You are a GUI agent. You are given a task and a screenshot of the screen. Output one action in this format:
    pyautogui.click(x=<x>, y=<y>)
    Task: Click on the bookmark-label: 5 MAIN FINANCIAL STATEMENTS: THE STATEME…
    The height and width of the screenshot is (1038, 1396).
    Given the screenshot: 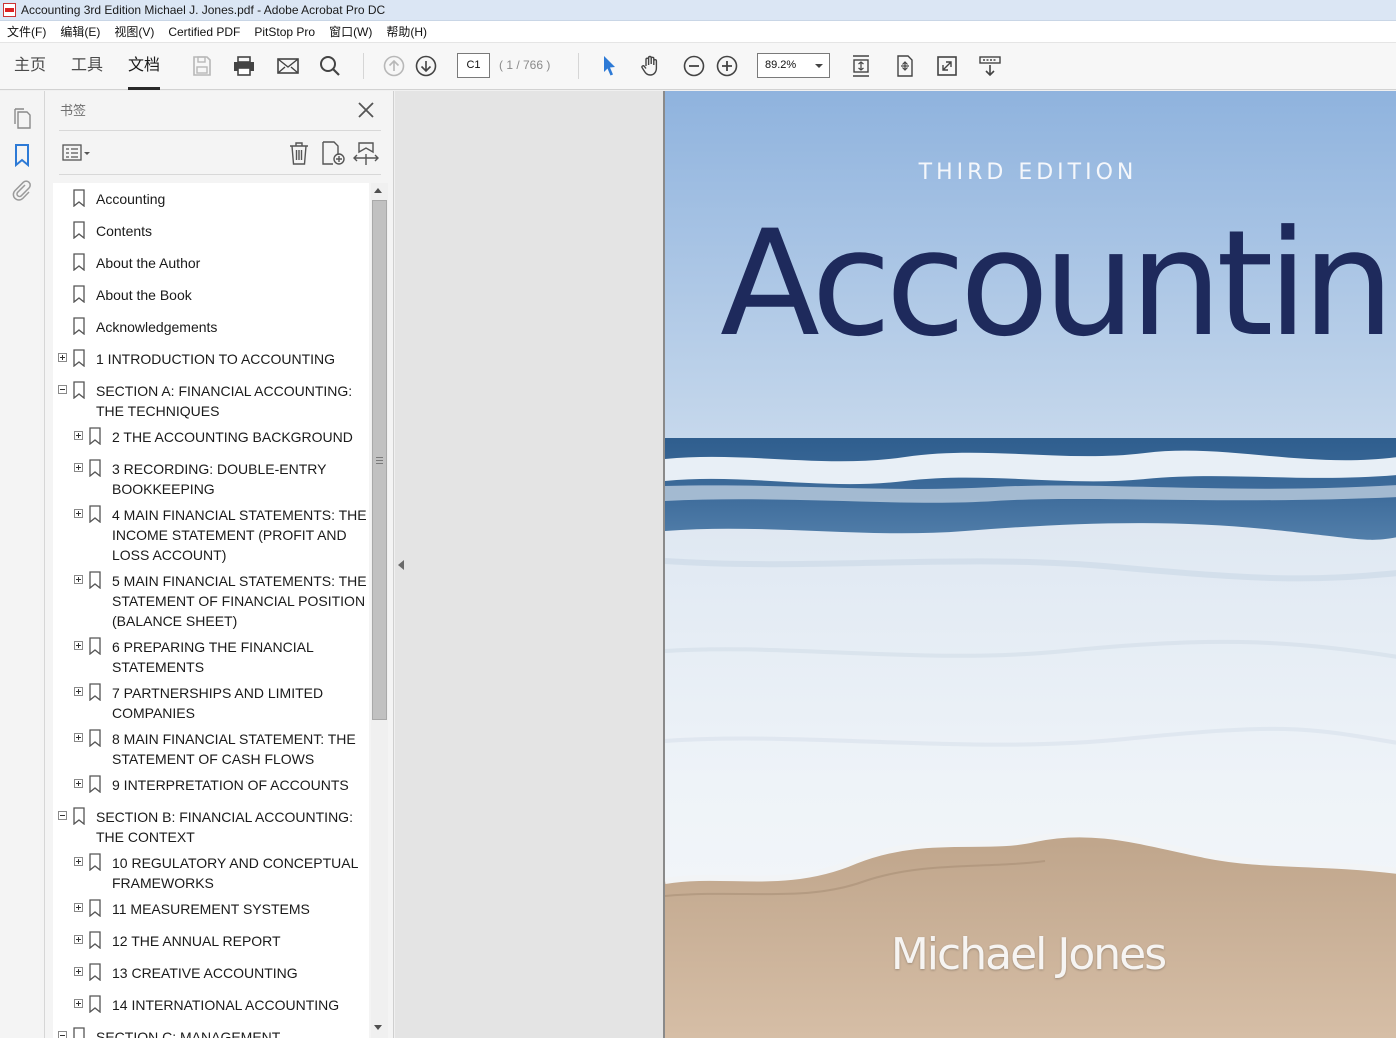 What is the action you would take?
    pyautogui.click(x=239, y=601)
    